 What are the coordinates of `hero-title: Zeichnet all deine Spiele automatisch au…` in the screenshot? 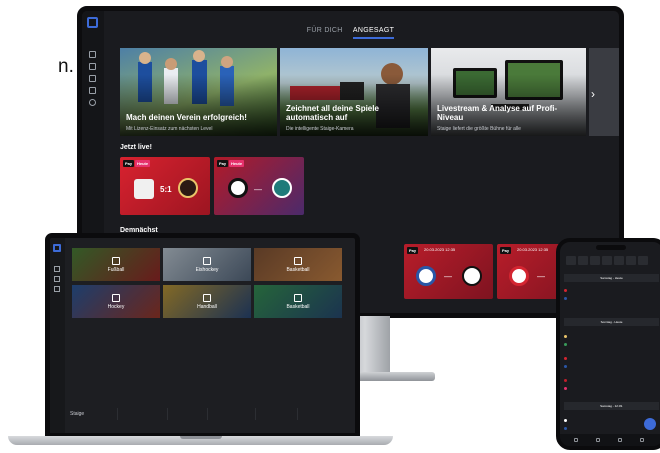 It's located at (332, 113).